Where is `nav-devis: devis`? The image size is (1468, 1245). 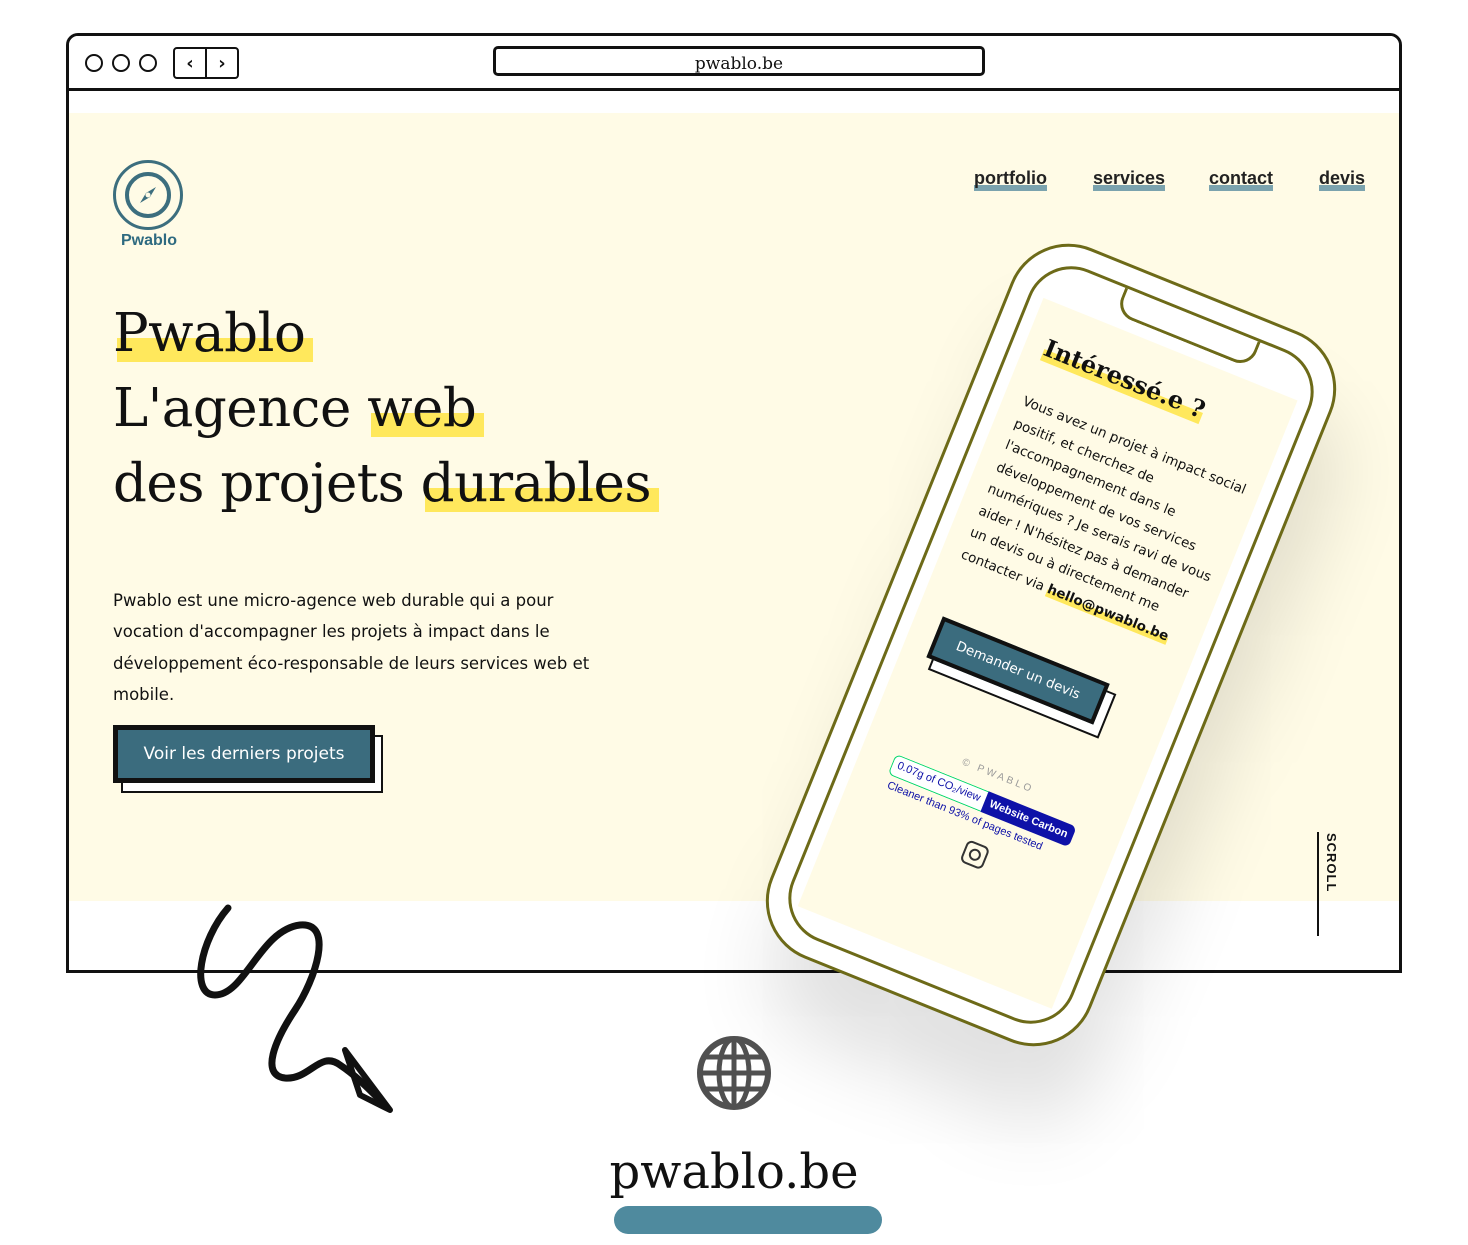
nav-devis: devis is located at coordinates (1342, 179).